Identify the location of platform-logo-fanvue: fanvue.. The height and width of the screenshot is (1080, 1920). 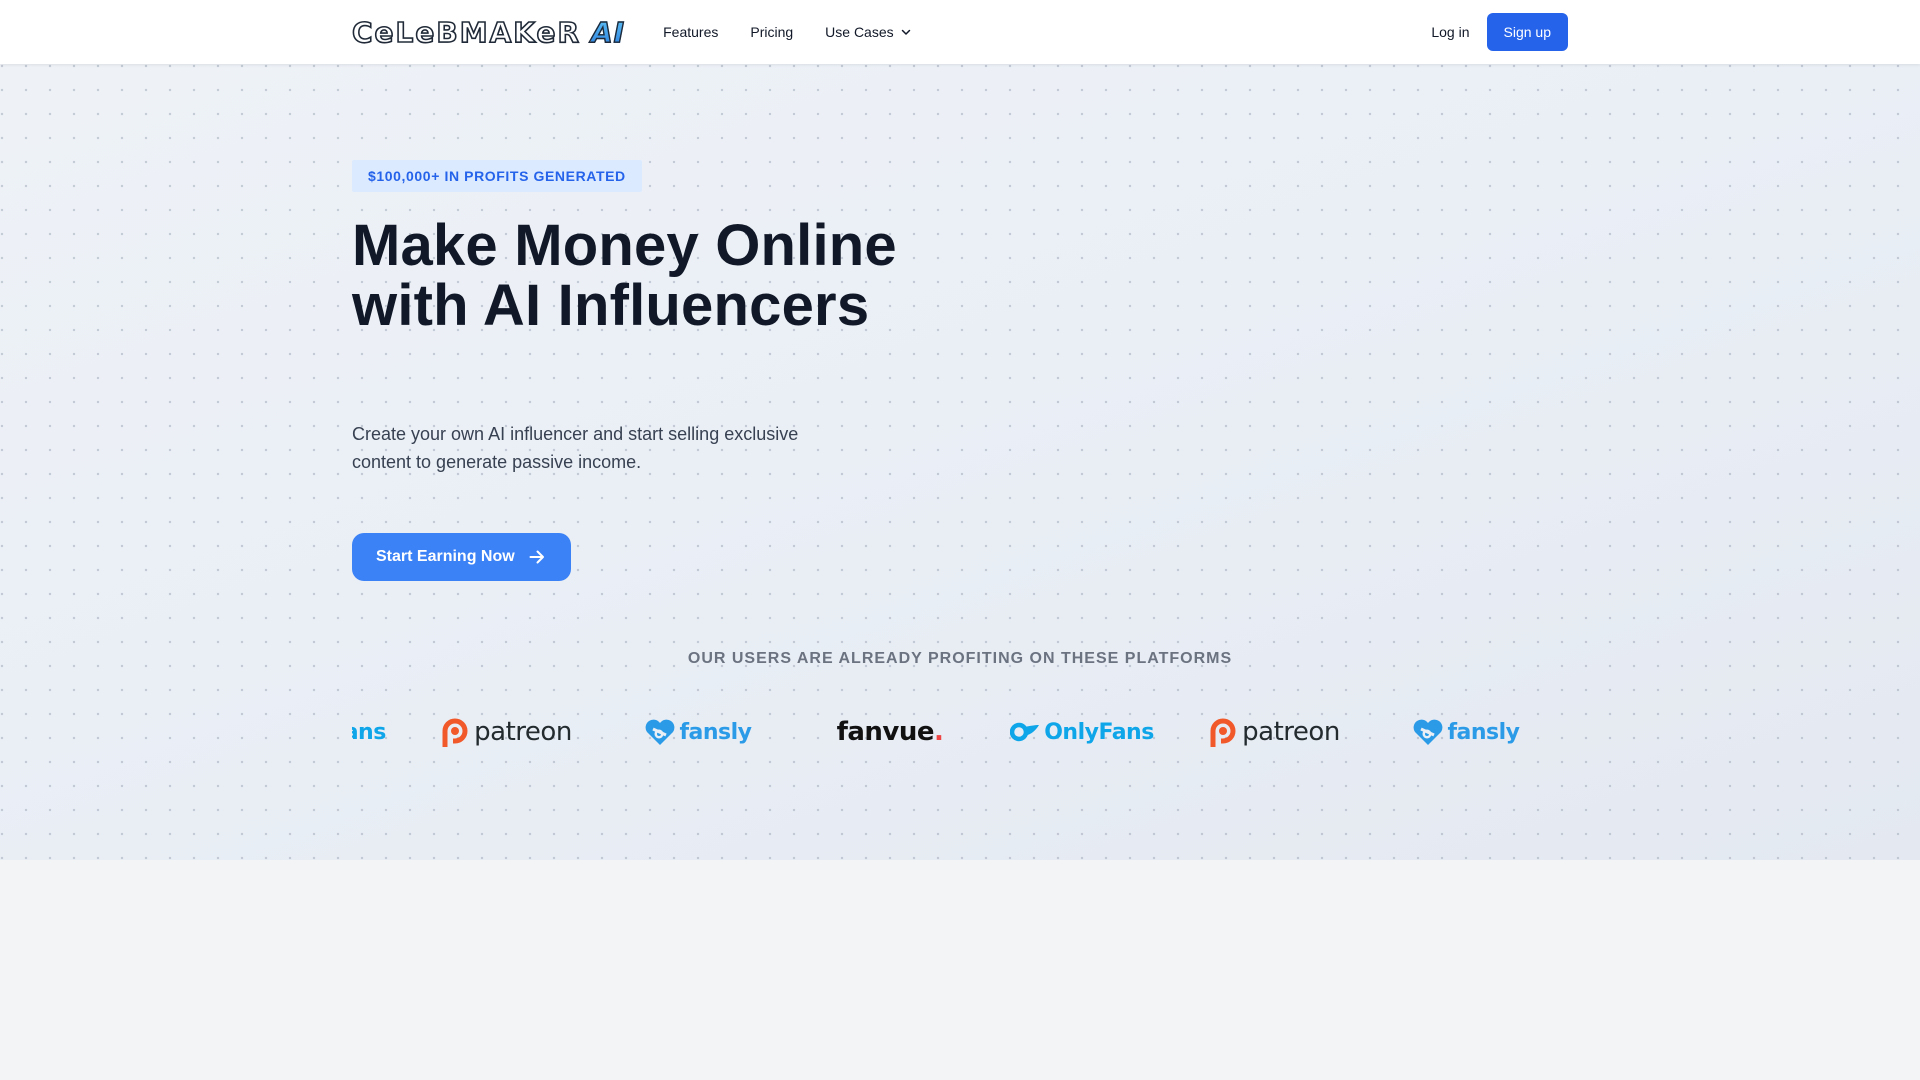
(890, 732).